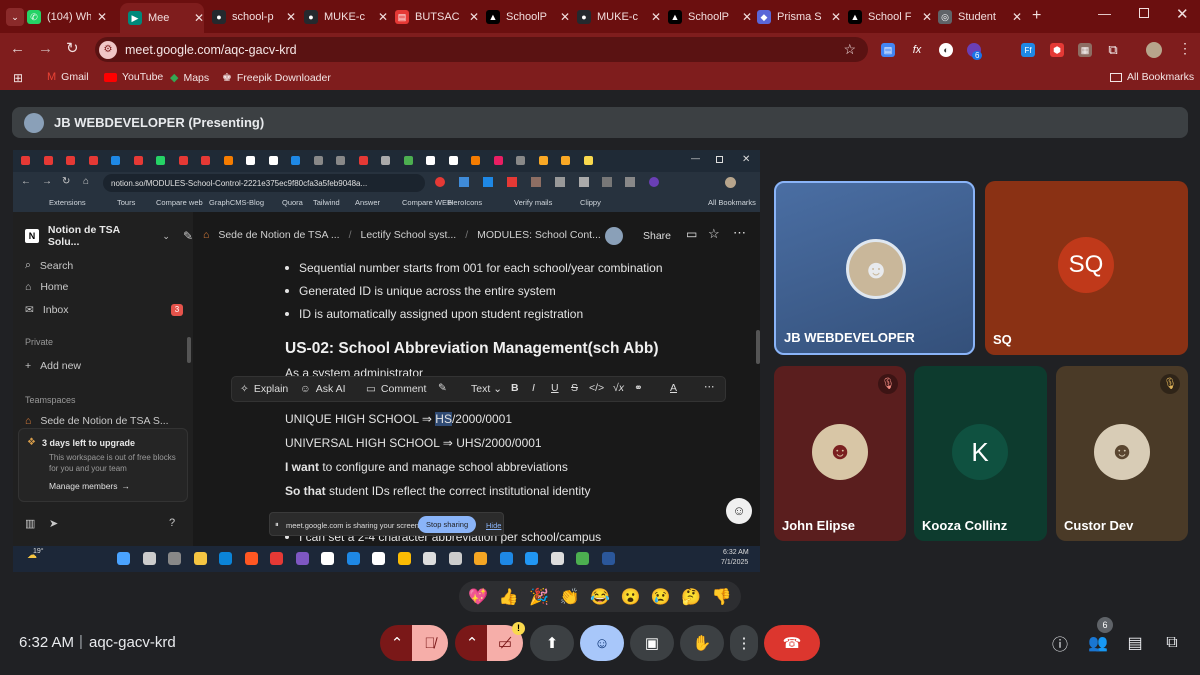 The image size is (1200, 675). I want to click on browser-tab: ◆ Prisma S ✕, so click(799, 17).